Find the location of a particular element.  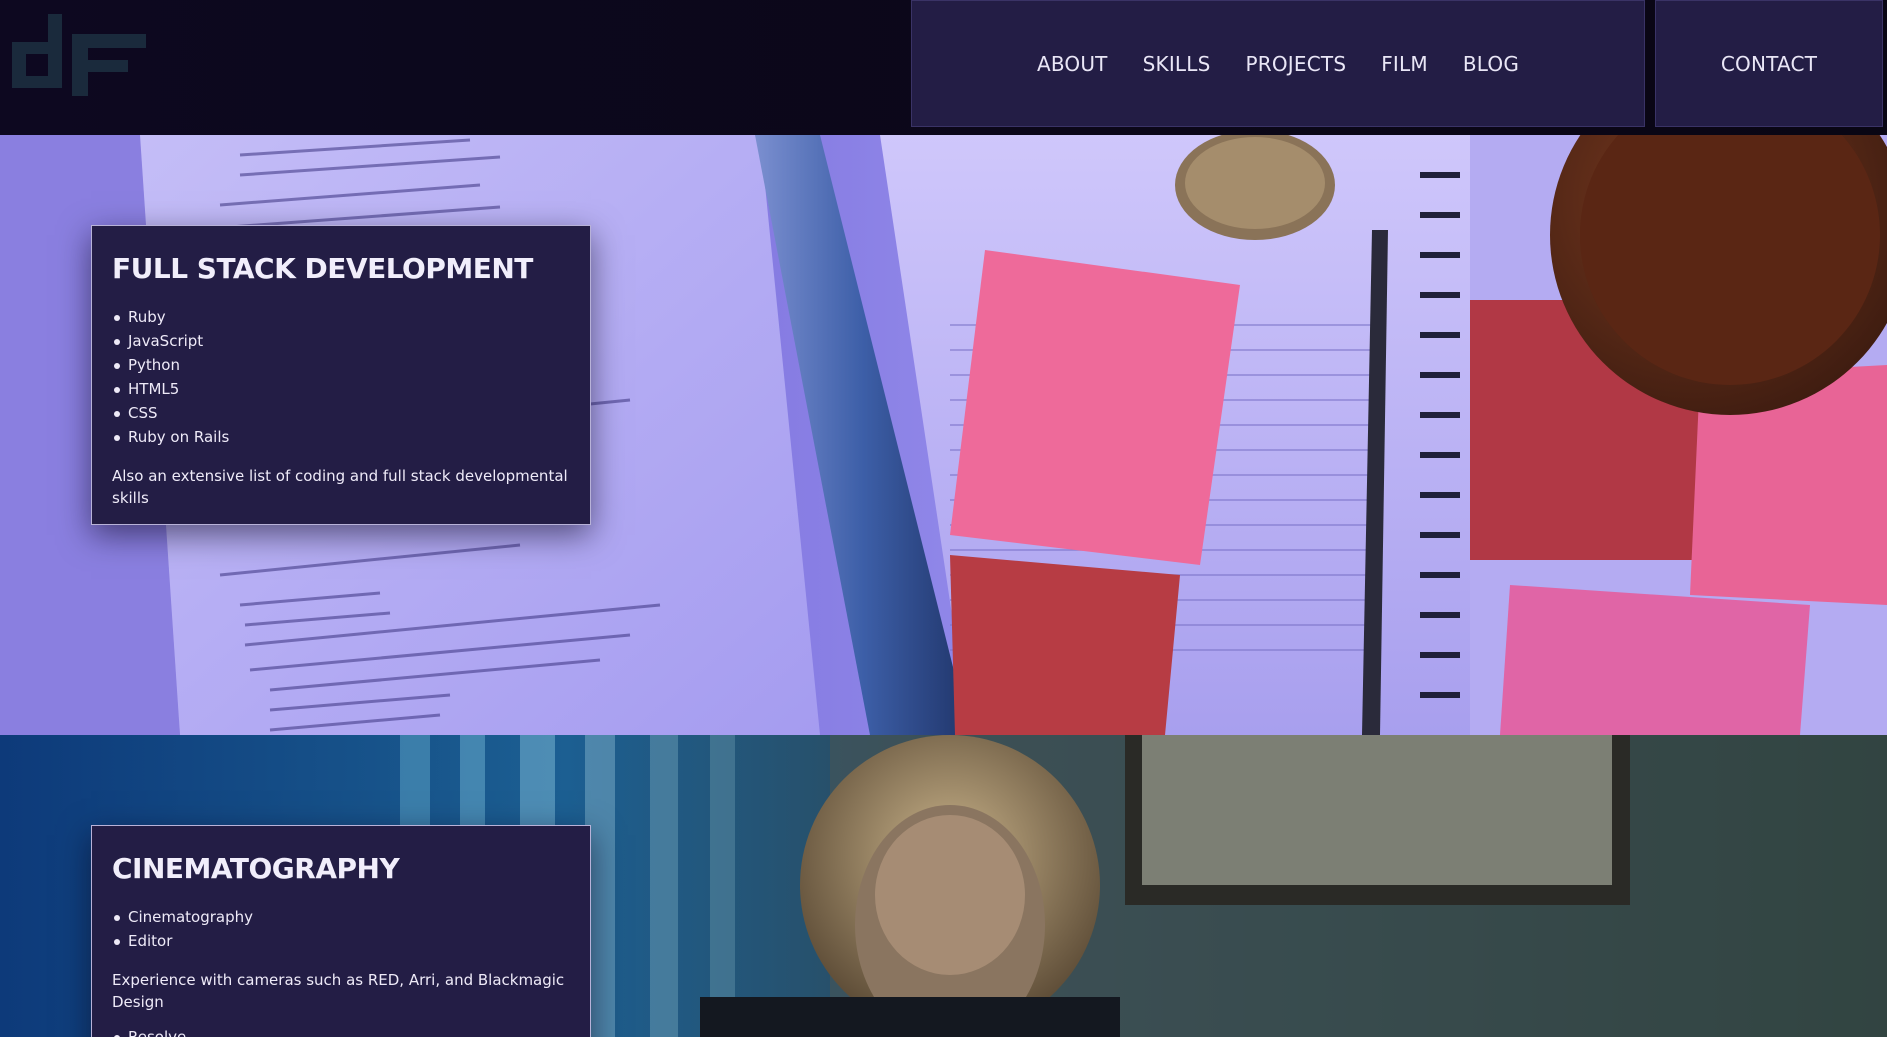

cinematography-tool-list: Resolve is located at coordinates (341, 1031).